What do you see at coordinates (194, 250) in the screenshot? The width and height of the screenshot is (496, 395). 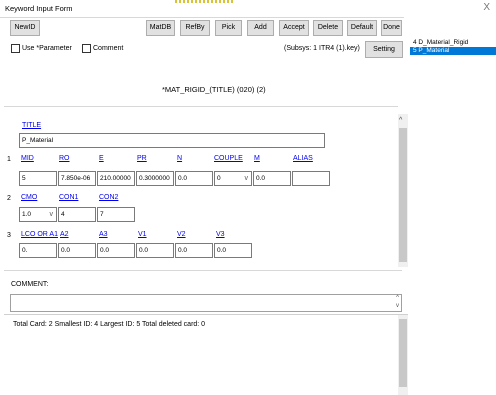 I see `card3-input-v2: 0.0` at bounding box center [194, 250].